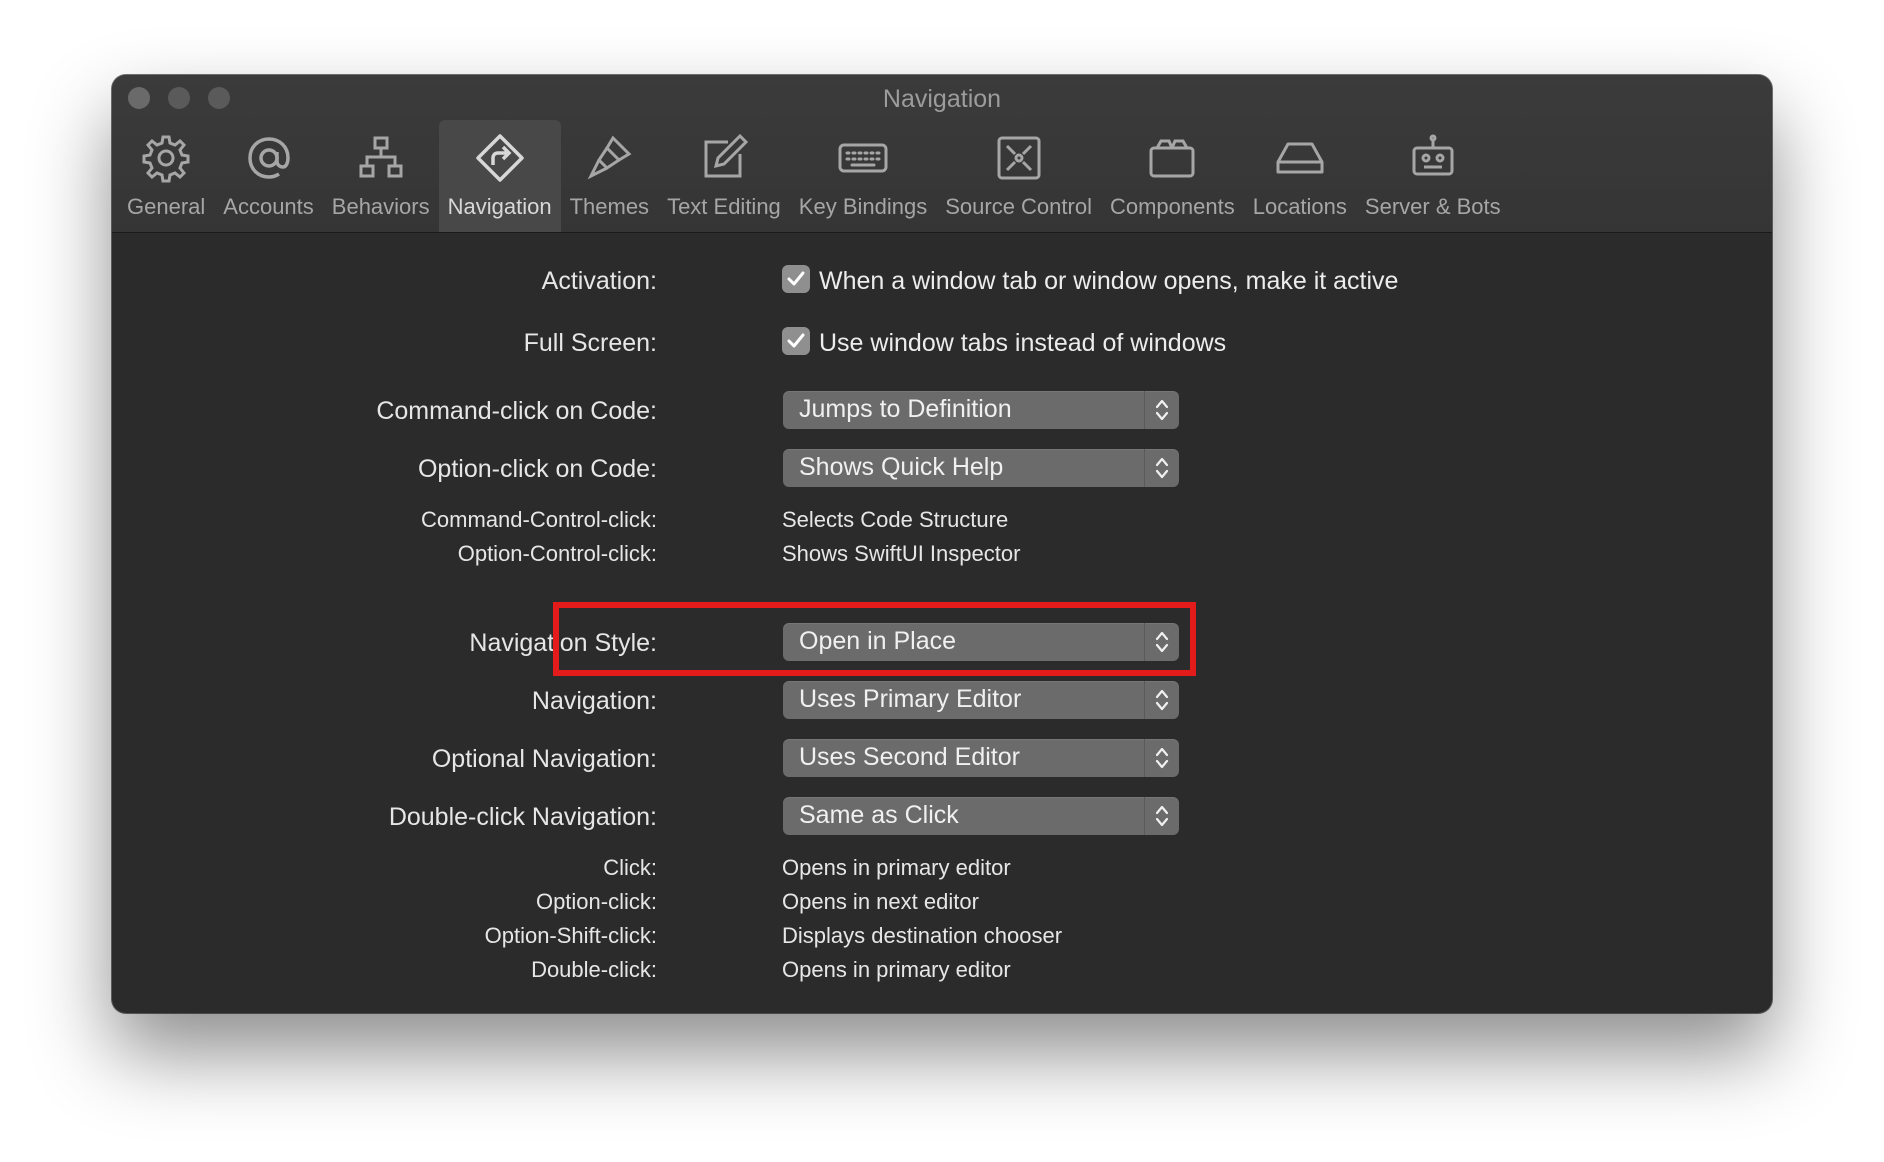 This screenshot has height=1162, width=1884. I want to click on tab-navigation: Navigation, so click(499, 176).